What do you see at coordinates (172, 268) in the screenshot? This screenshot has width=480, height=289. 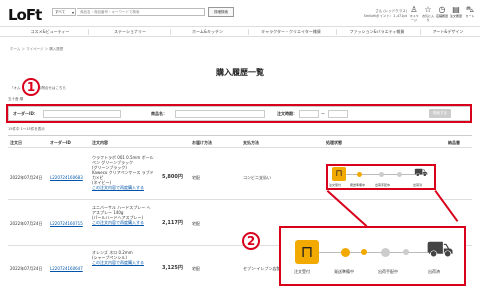 I see `order-price: 3,125円` at bounding box center [172, 268].